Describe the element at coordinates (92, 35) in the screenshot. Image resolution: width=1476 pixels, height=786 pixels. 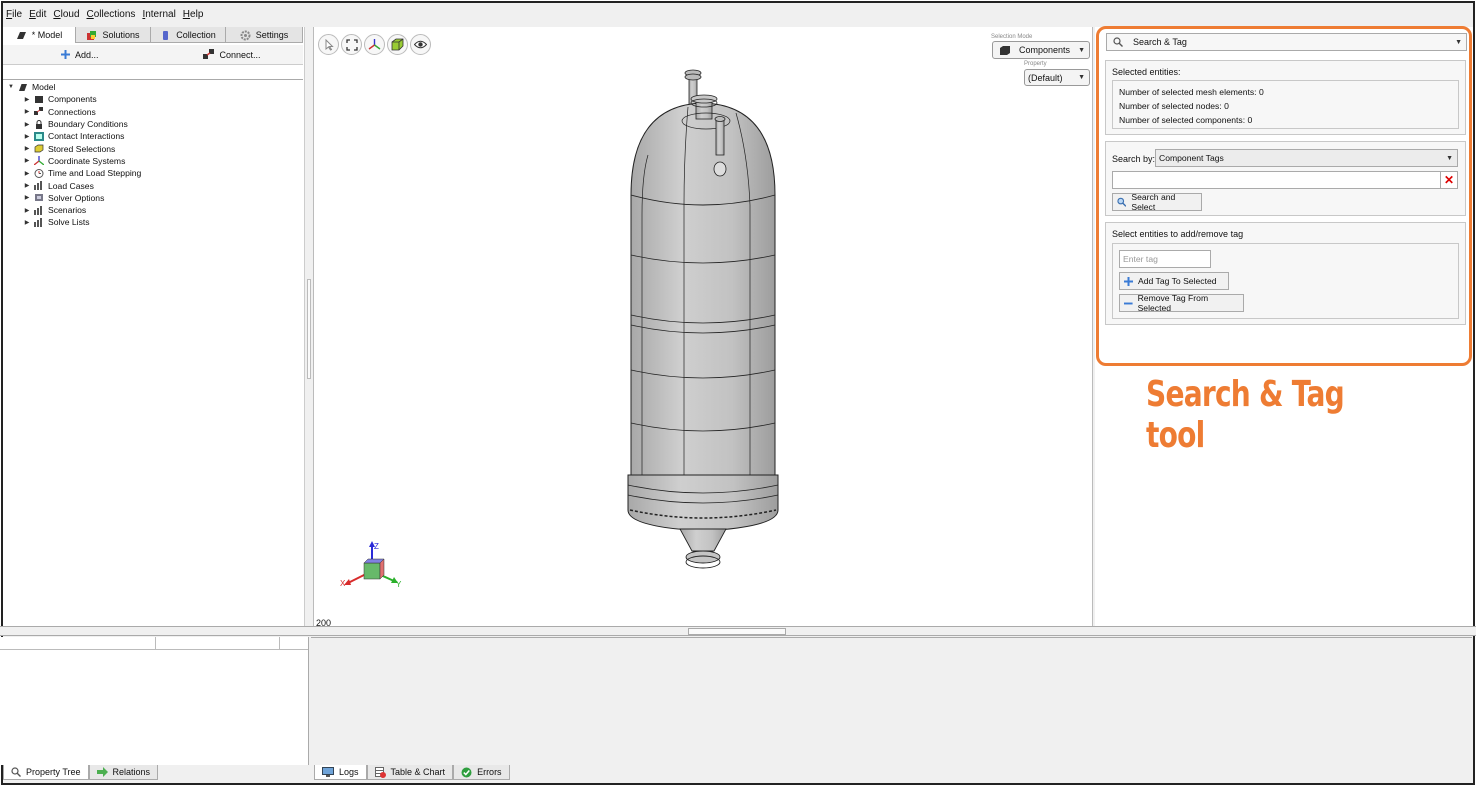
I see `solutions-icon` at that location.